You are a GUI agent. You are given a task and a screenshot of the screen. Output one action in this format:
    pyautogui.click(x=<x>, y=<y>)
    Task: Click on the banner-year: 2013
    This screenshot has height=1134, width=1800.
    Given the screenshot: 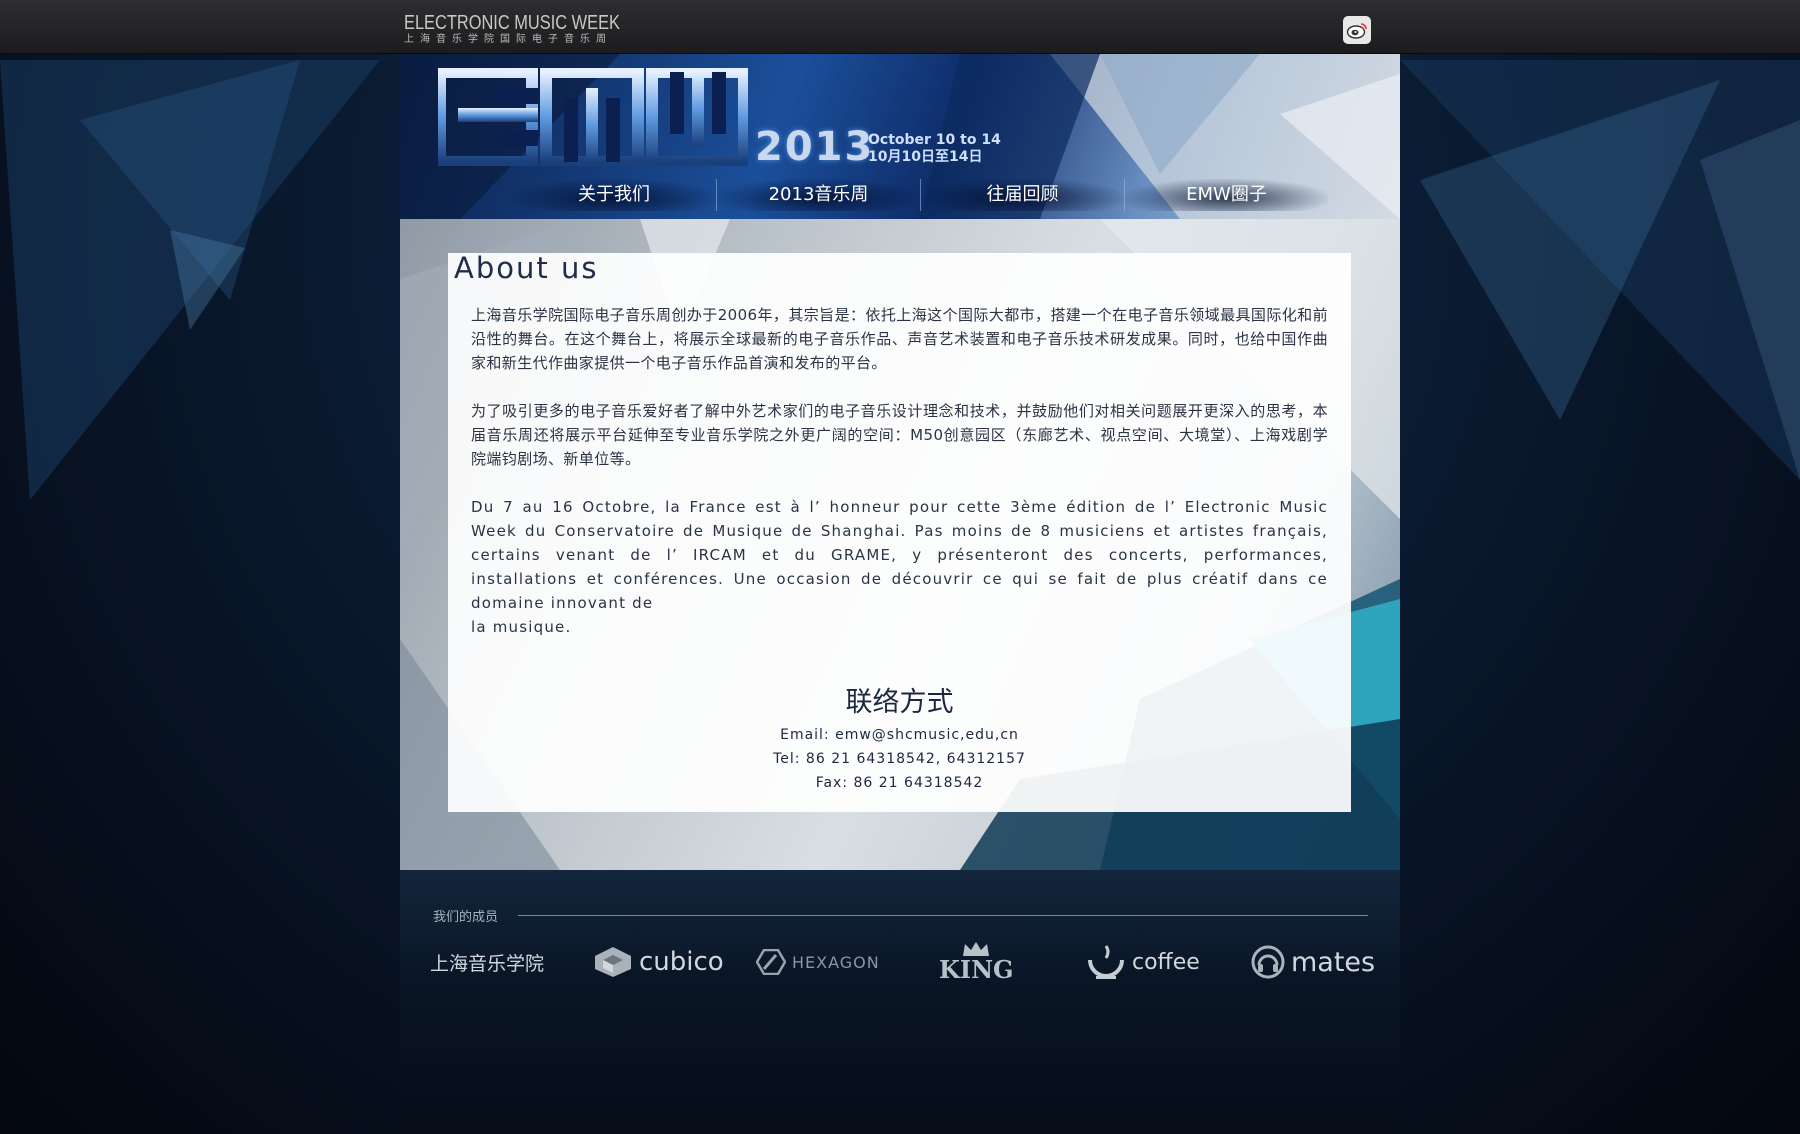 What is the action you would take?
    pyautogui.click(x=815, y=147)
    